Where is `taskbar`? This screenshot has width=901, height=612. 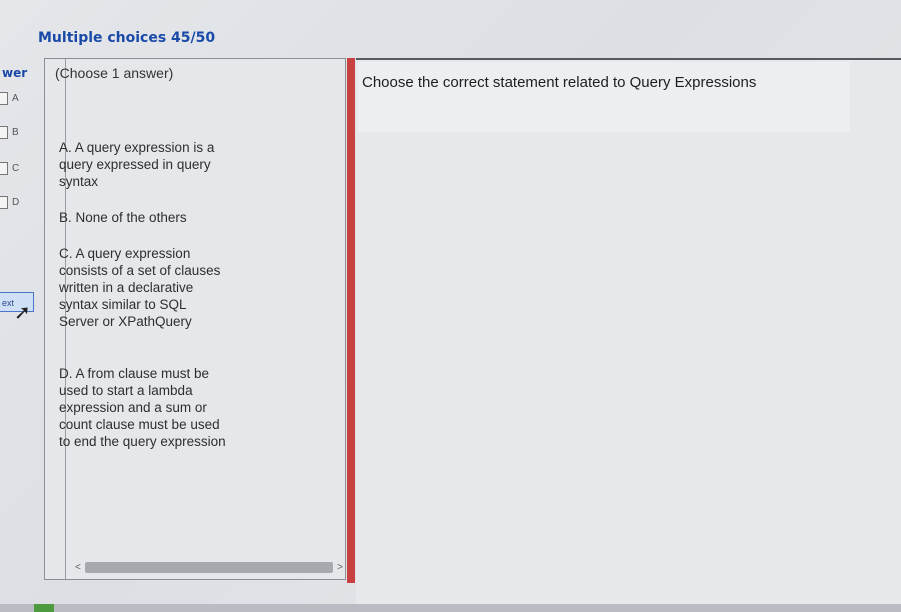 taskbar is located at coordinates (450, 608).